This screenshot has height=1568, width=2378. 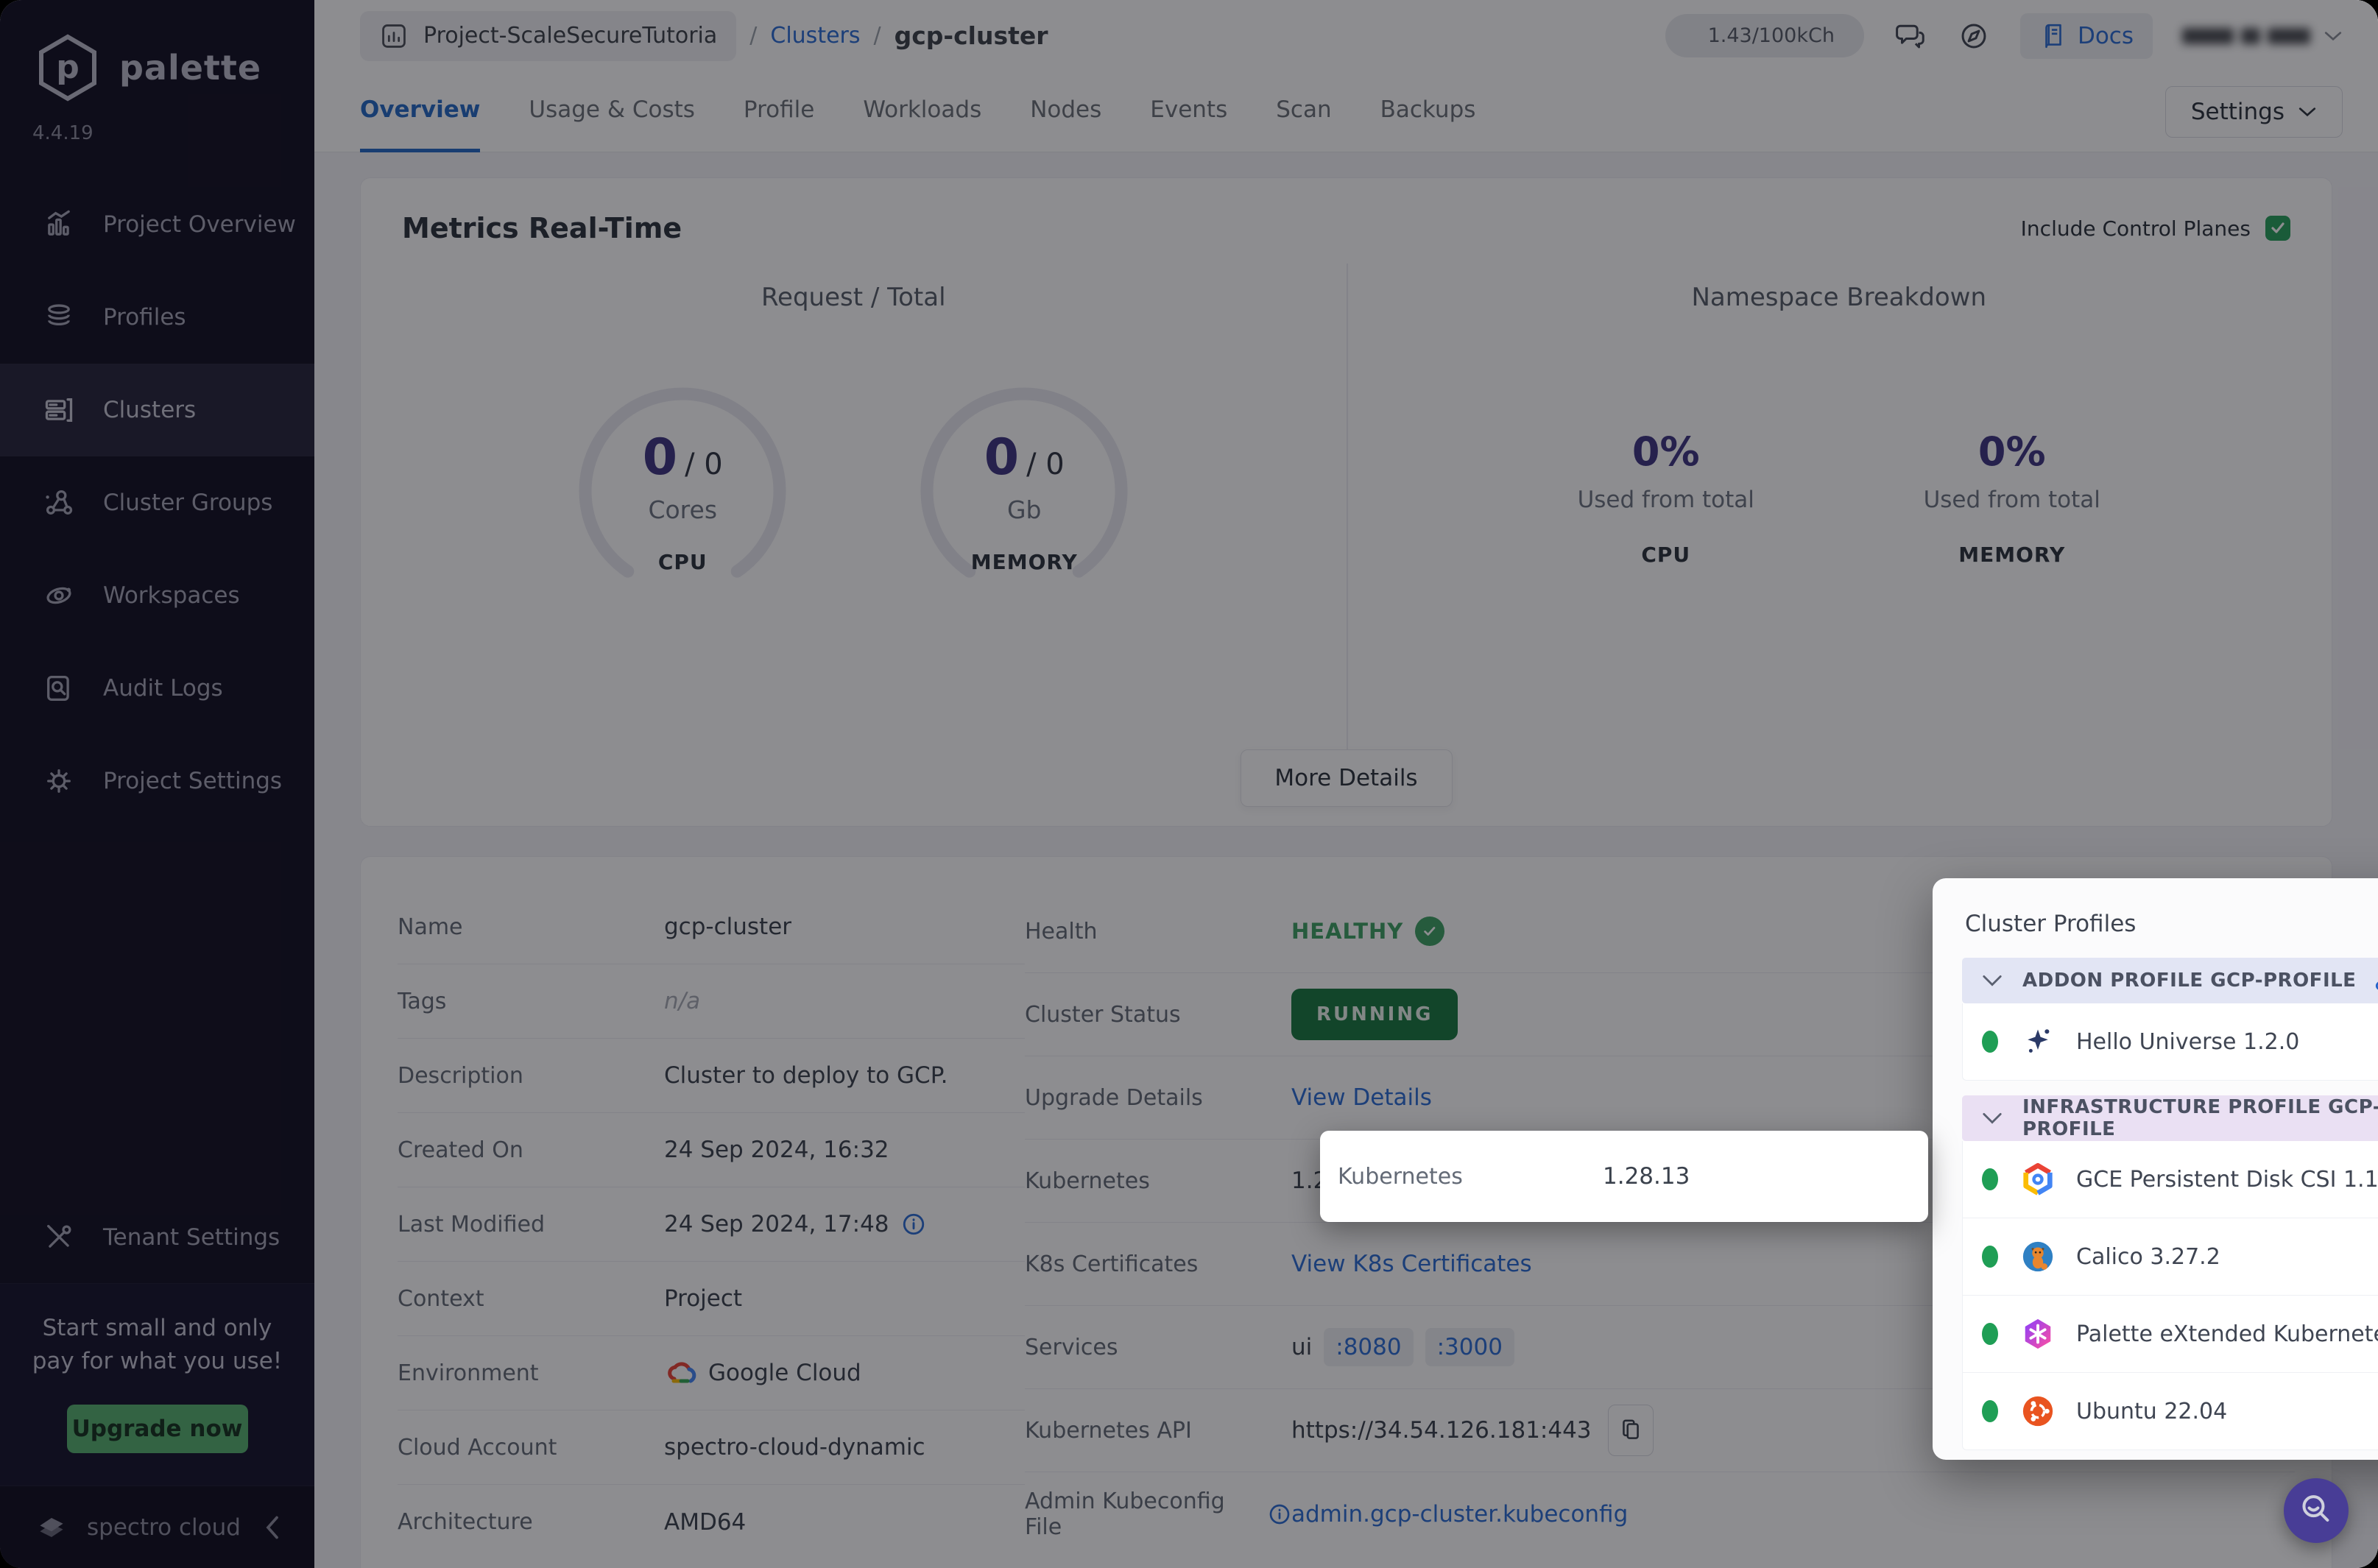 I want to click on hello-universe-icon, so click(x=2038, y=1041).